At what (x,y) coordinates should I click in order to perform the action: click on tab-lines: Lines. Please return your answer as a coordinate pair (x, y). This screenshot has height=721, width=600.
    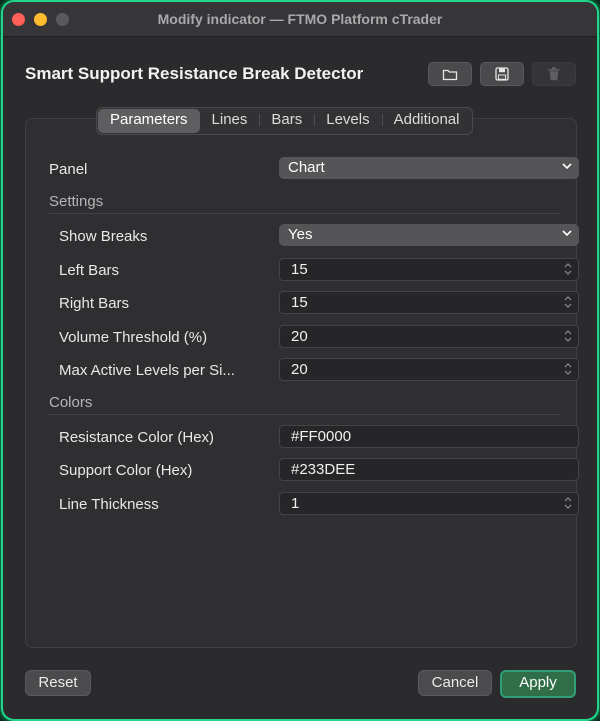
    Looking at the image, I should click on (230, 121).